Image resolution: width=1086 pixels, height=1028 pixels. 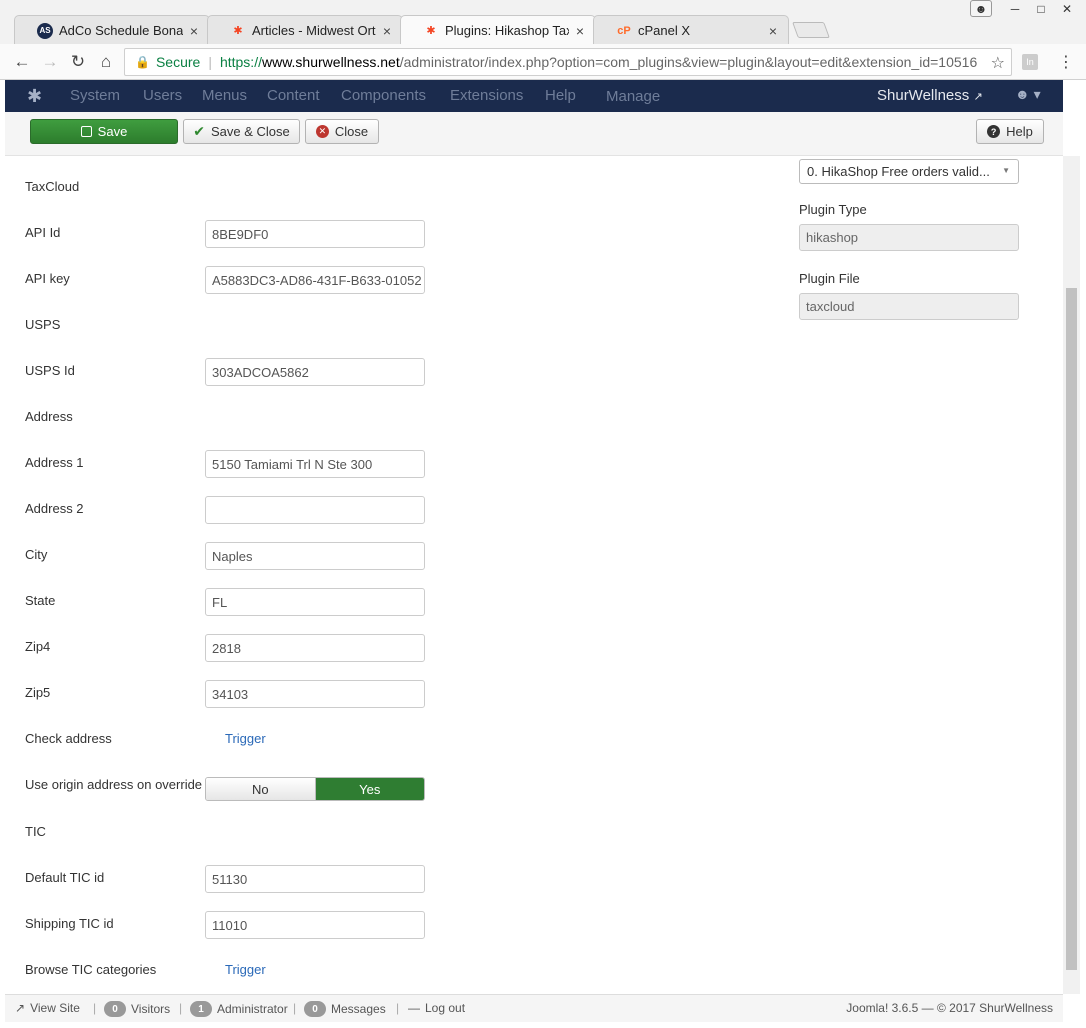 What do you see at coordinates (106, 62) in the screenshot?
I see `home-icon: ⌂` at bounding box center [106, 62].